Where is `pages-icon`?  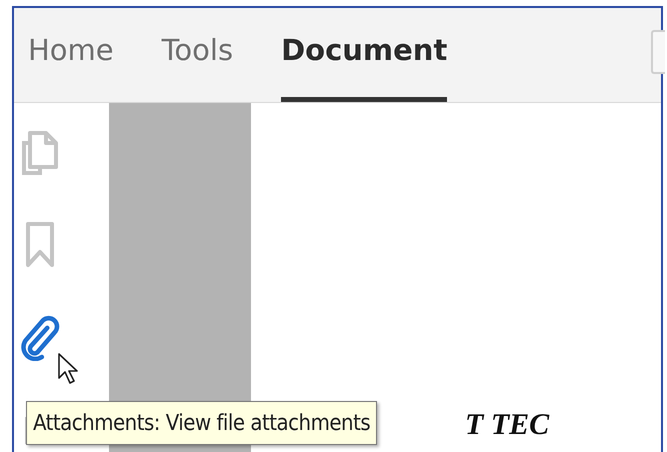 pages-icon is located at coordinates (40, 153).